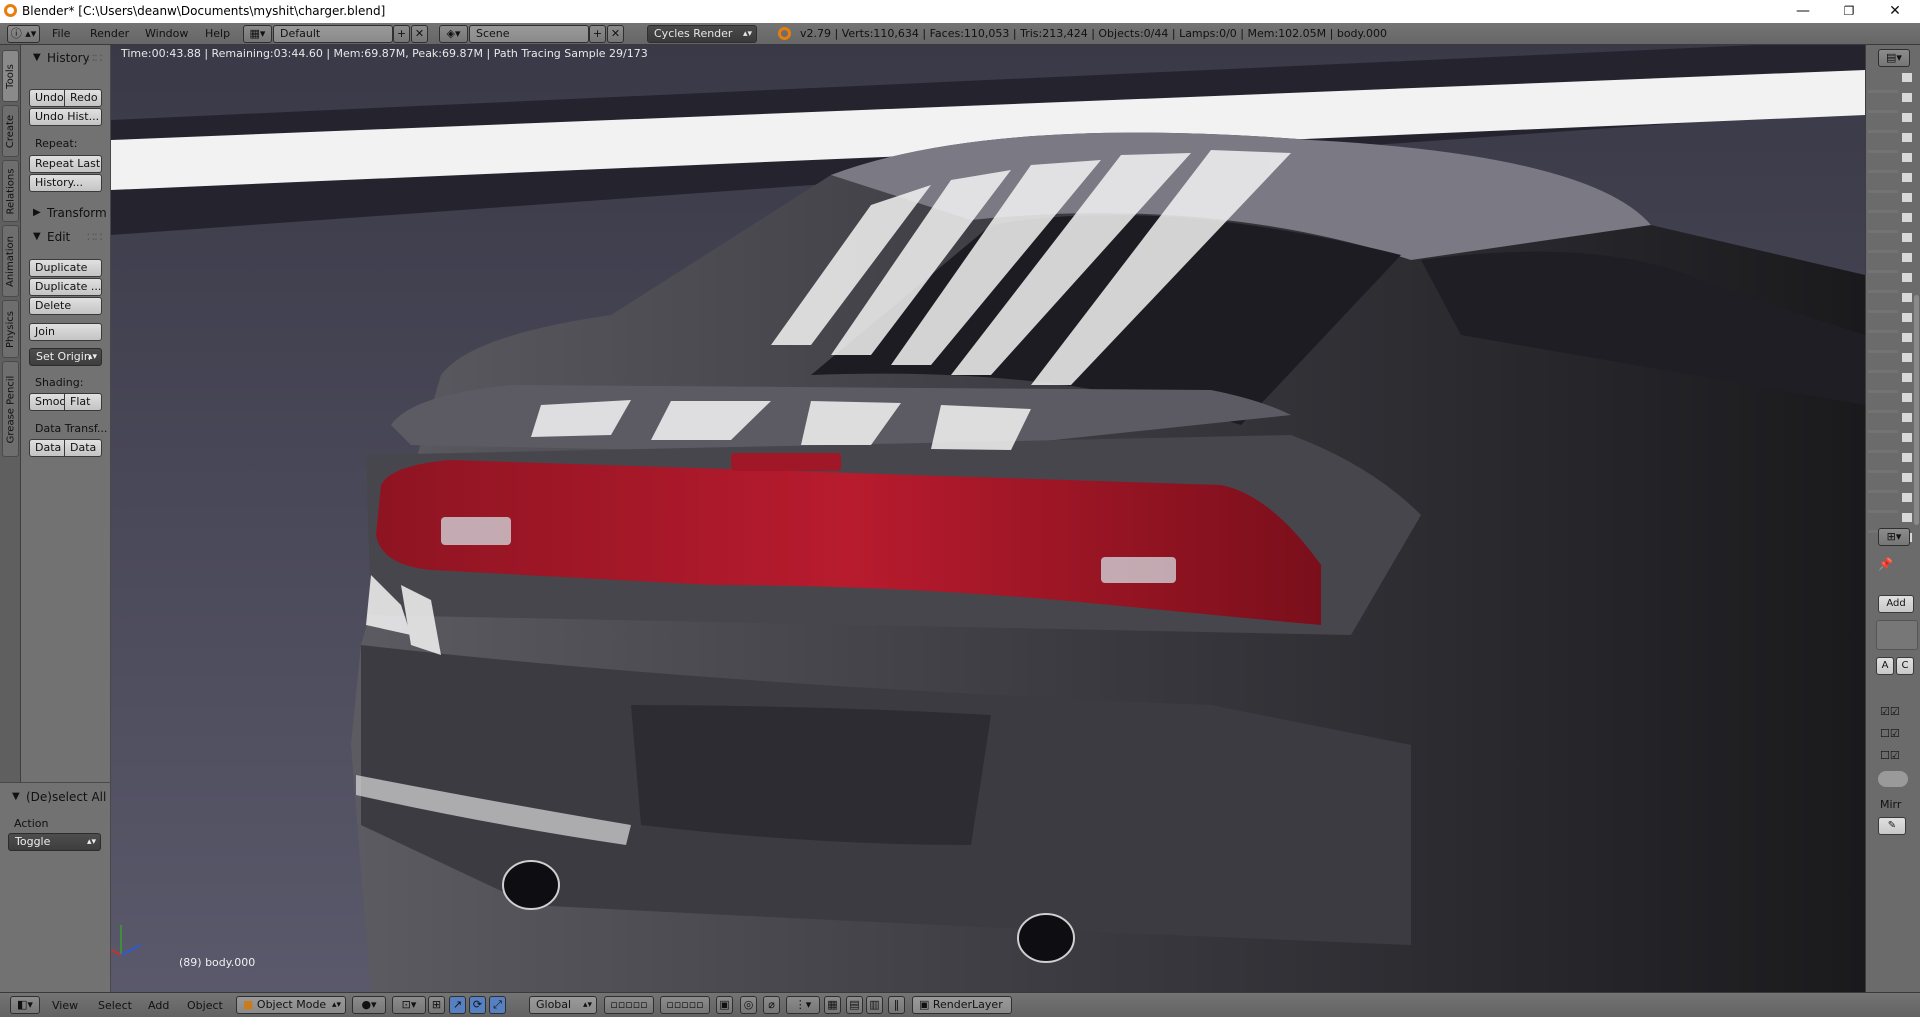 Image resolution: width=1920 pixels, height=1017 pixels. What do you see at coordinates (597, 34) in the screenshot?
I see `add-scene-icon: +` at bounding box center [597, 34].